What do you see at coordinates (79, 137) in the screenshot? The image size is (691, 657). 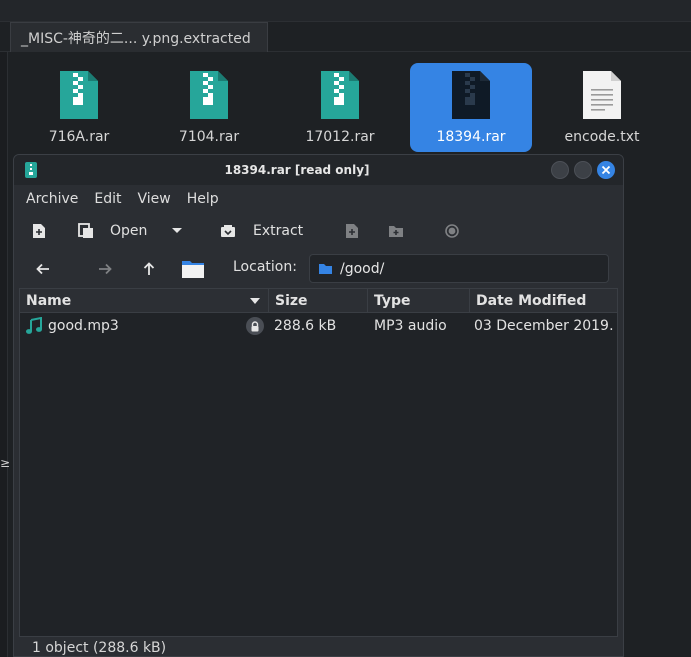 I see `file-name: 716A.rar` at bounding box center [79, 137].